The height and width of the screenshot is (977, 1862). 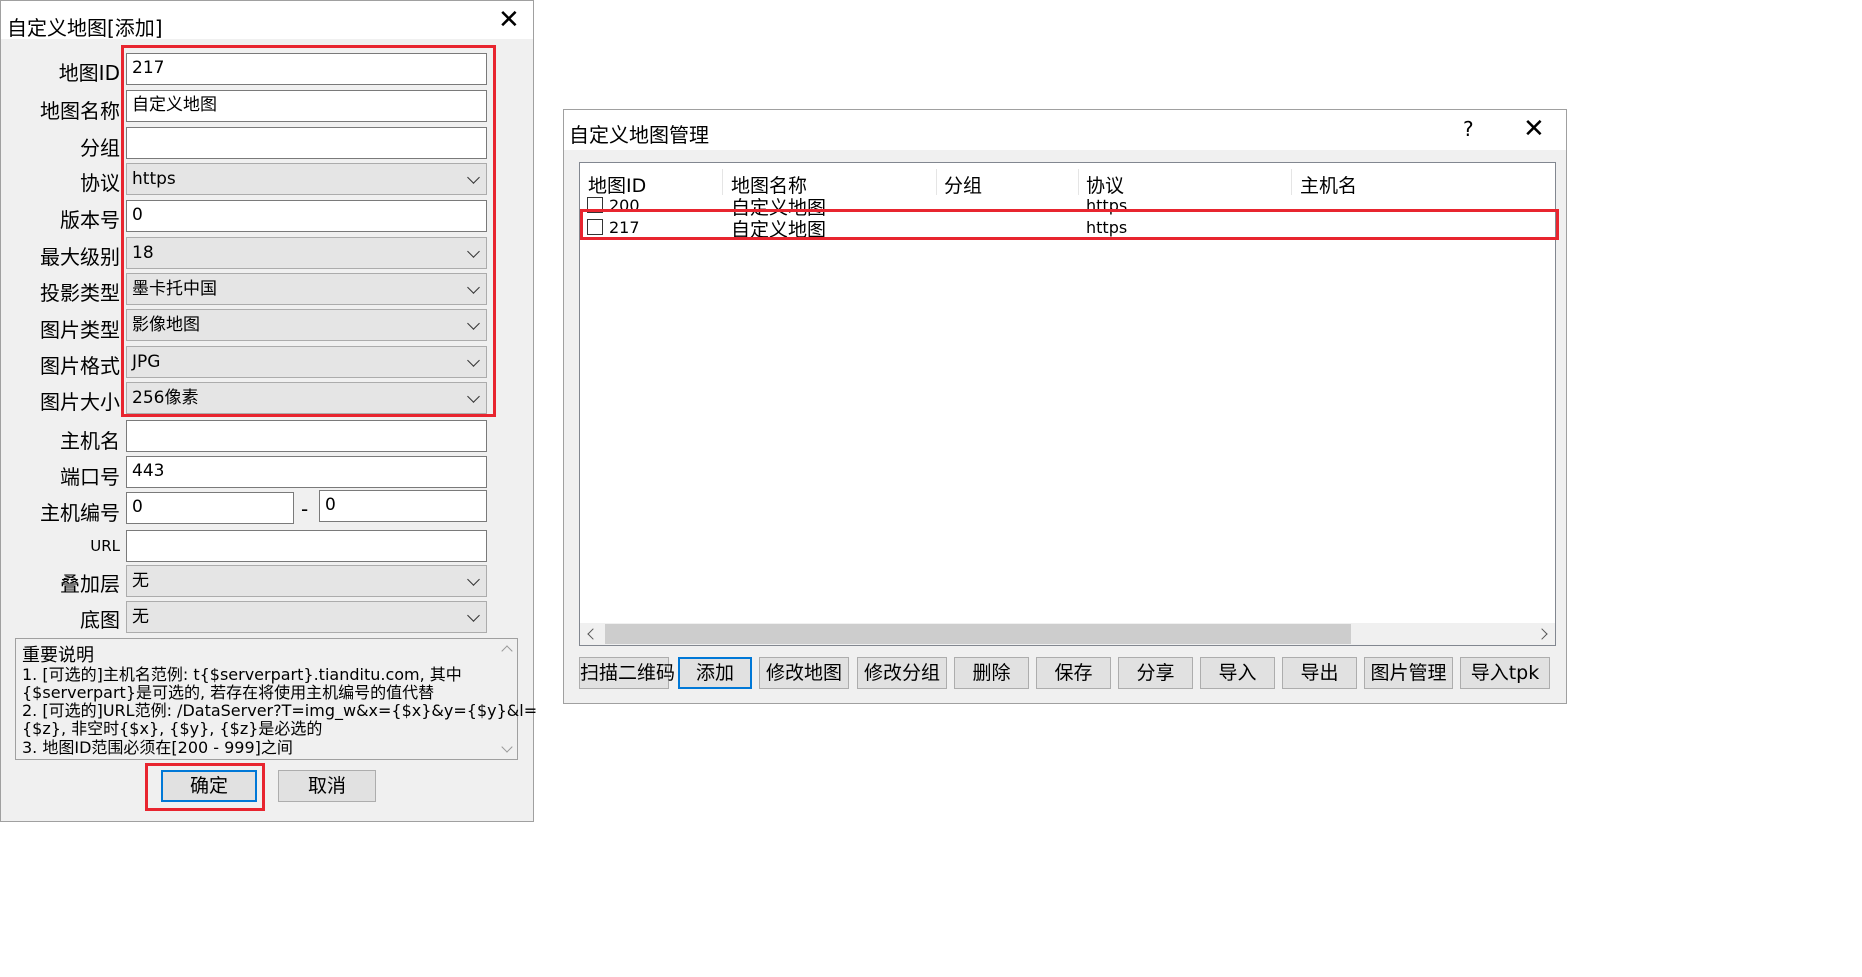 I want to click on version-input: 0, so click(x=306, y=216).